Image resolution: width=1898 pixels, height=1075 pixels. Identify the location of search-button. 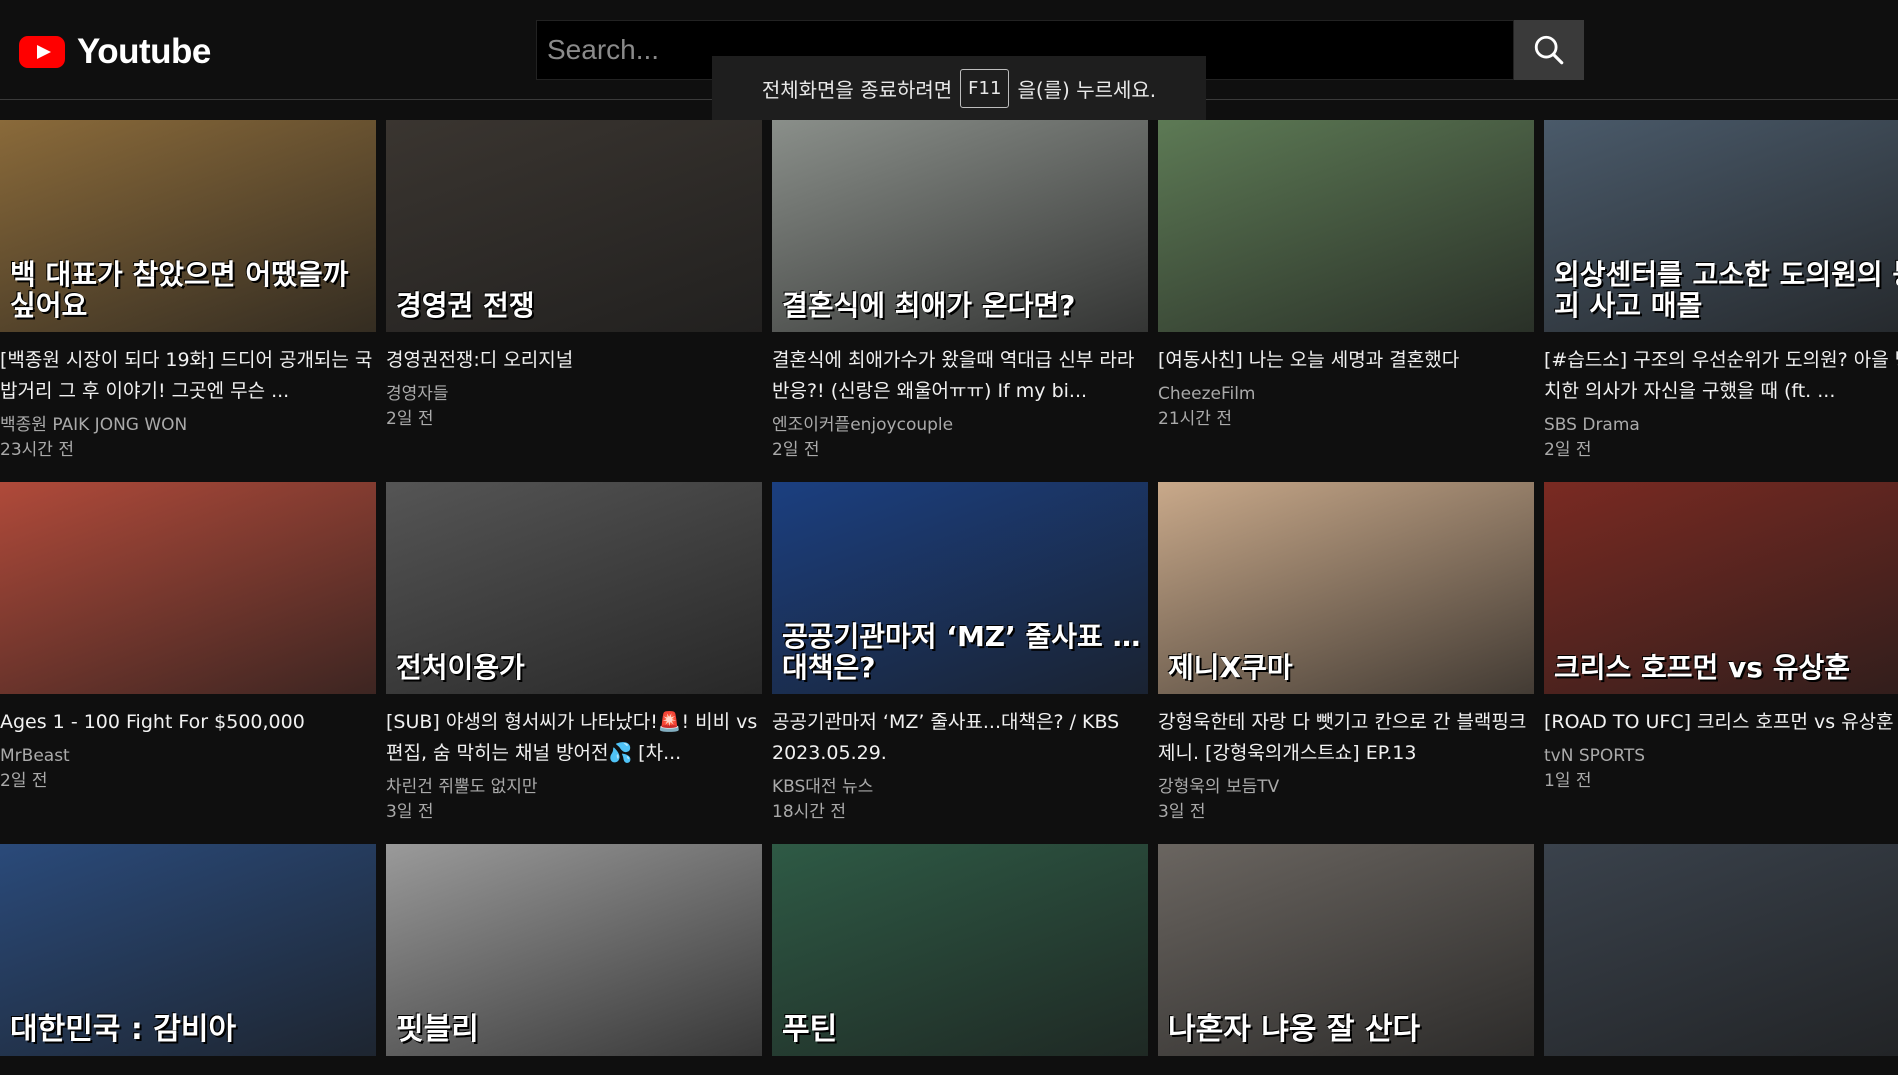
(1549, 50).